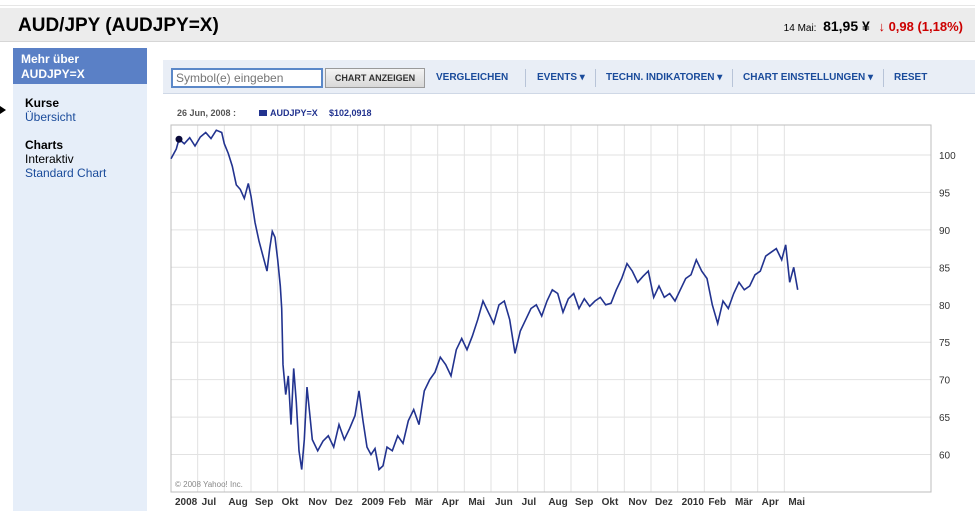 This screenshot has width=975, height=516. What do you see at coordinates (472, 77) in the screenshot?
I see `compare-button: VERGLEICHEN` at bounding box center [472, 77].